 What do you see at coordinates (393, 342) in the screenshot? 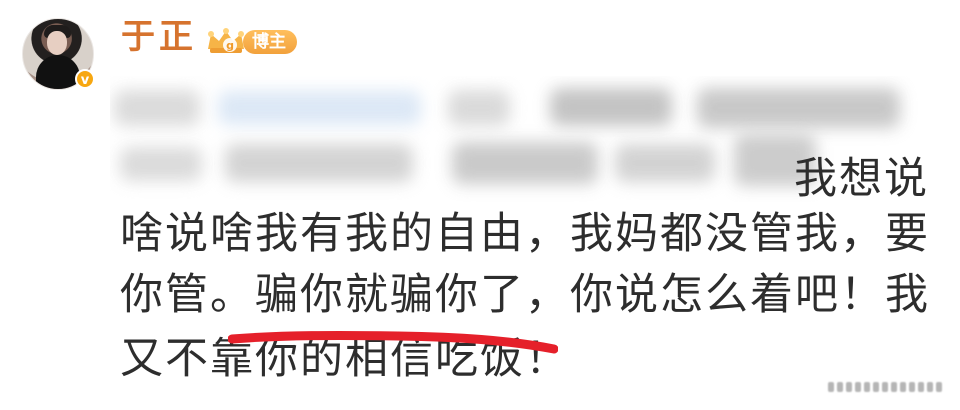
I see `red-highlight-underline` at bounding box center [393, 342].